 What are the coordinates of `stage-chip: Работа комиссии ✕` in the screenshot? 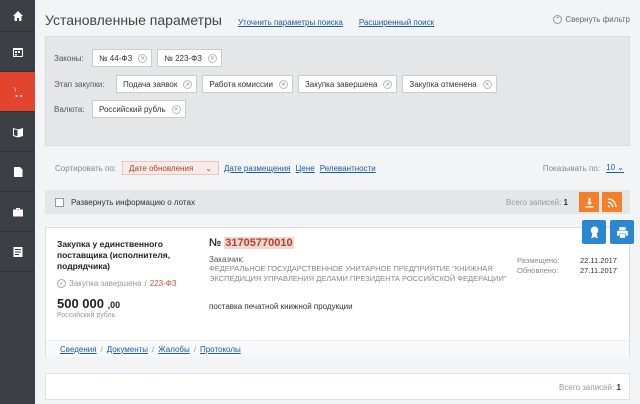 It's located at (247, 84).